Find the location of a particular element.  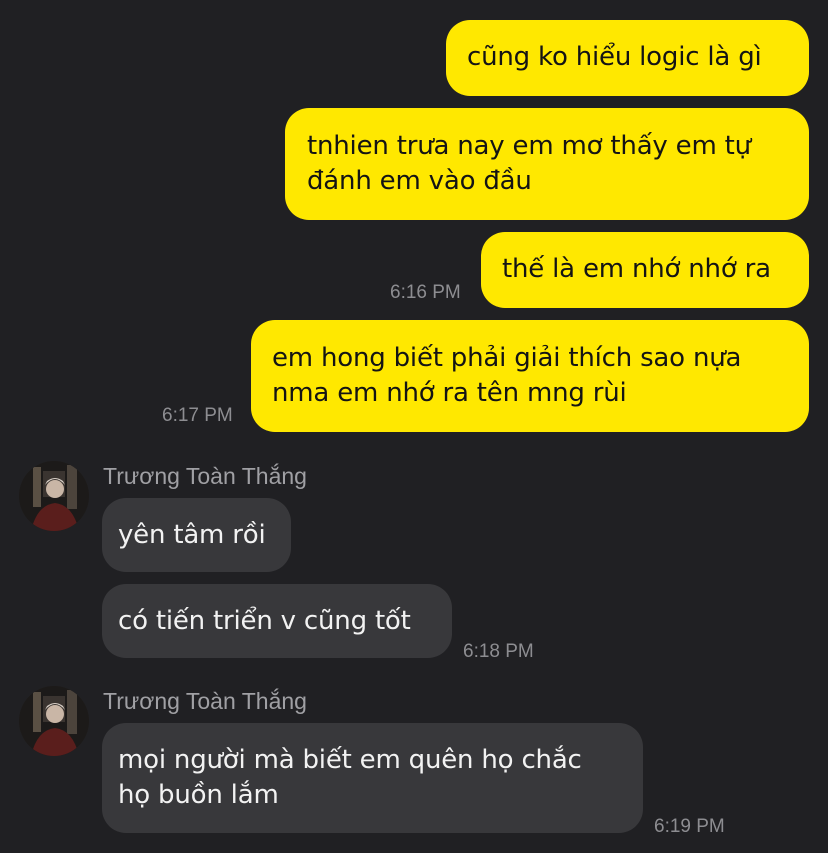

incoming-message: yên tâm rồi is located at coordinates (196, 535).